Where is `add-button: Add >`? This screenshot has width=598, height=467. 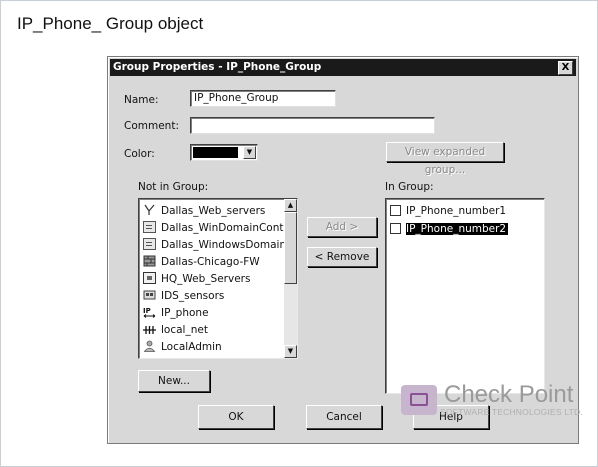
add-button: Add > is located at coordinates (342, 227).